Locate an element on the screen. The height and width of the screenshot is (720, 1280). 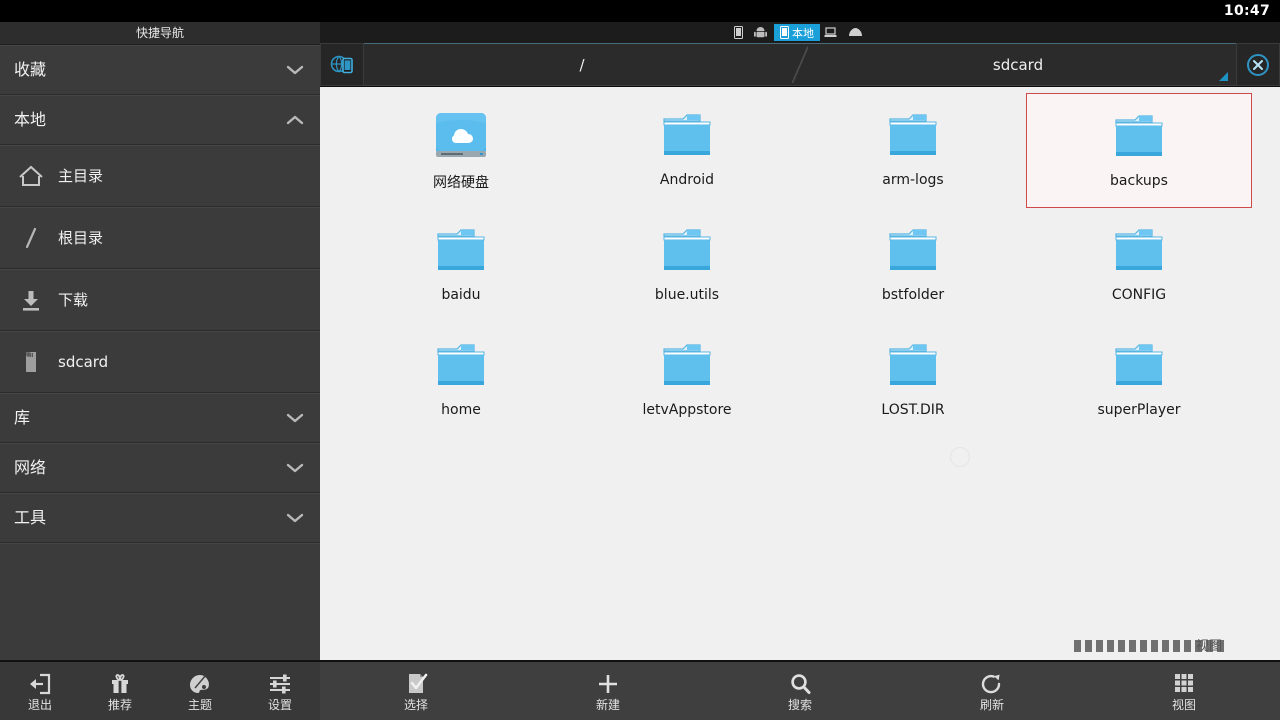
file-name: baidu is located at coordinates (461, 295).